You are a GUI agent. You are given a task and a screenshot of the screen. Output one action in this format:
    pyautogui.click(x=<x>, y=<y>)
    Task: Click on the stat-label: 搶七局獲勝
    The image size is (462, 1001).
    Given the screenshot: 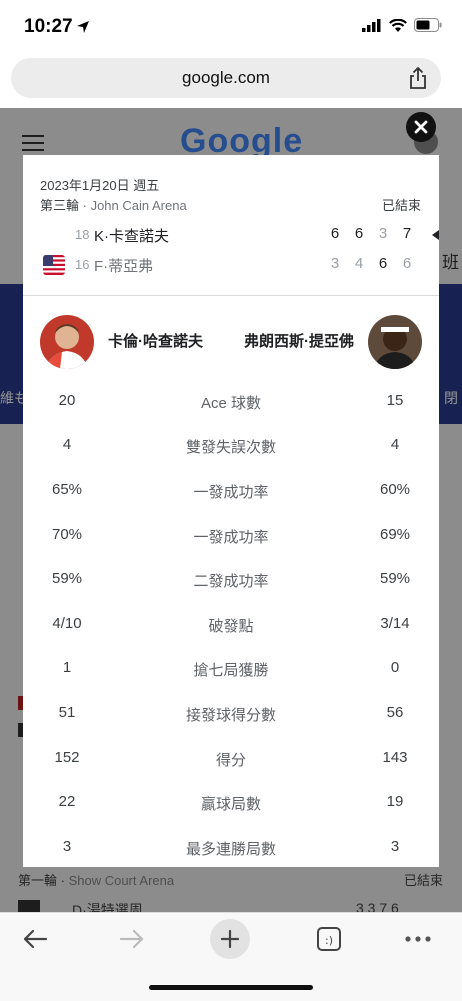 What is the action you would take?
    pyautogui.click(x=231, y=670)
    